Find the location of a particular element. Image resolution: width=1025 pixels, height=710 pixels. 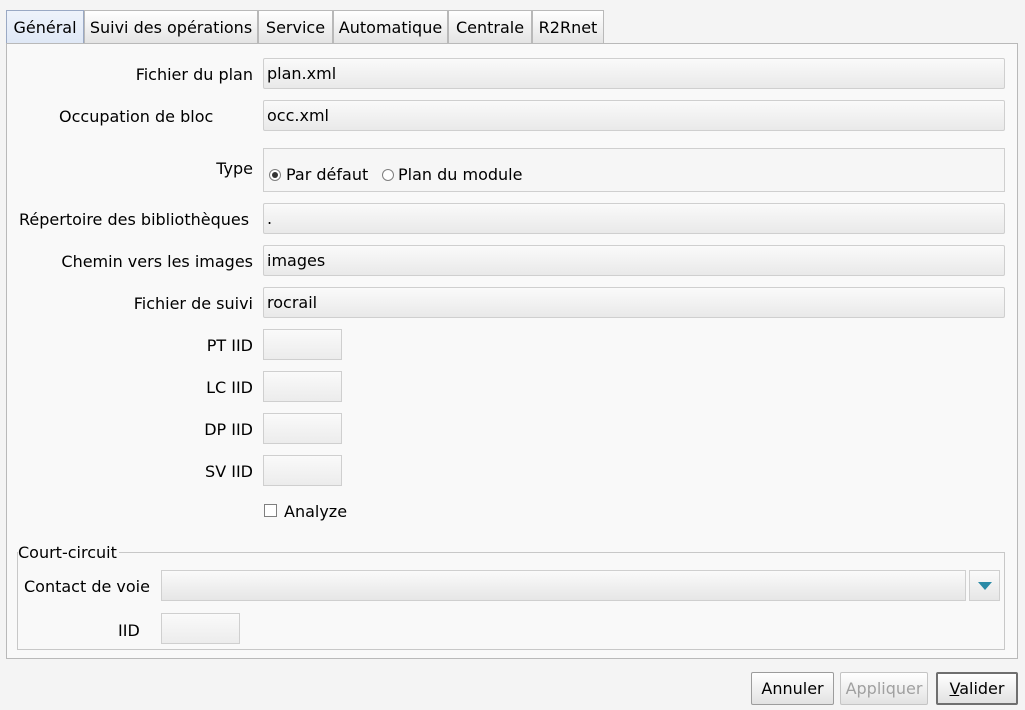

lc-iid-input is located at coordinates (302, 386).